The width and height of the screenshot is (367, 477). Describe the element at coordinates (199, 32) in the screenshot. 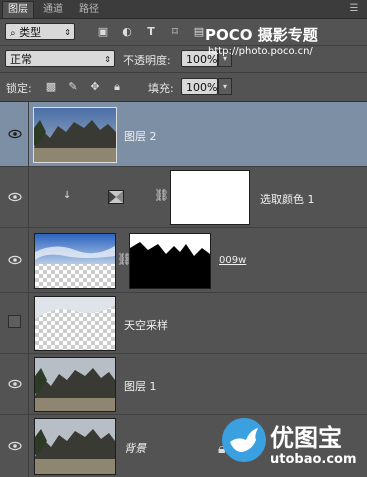

I see `smart-object-filter-icon: ▤` at that location.